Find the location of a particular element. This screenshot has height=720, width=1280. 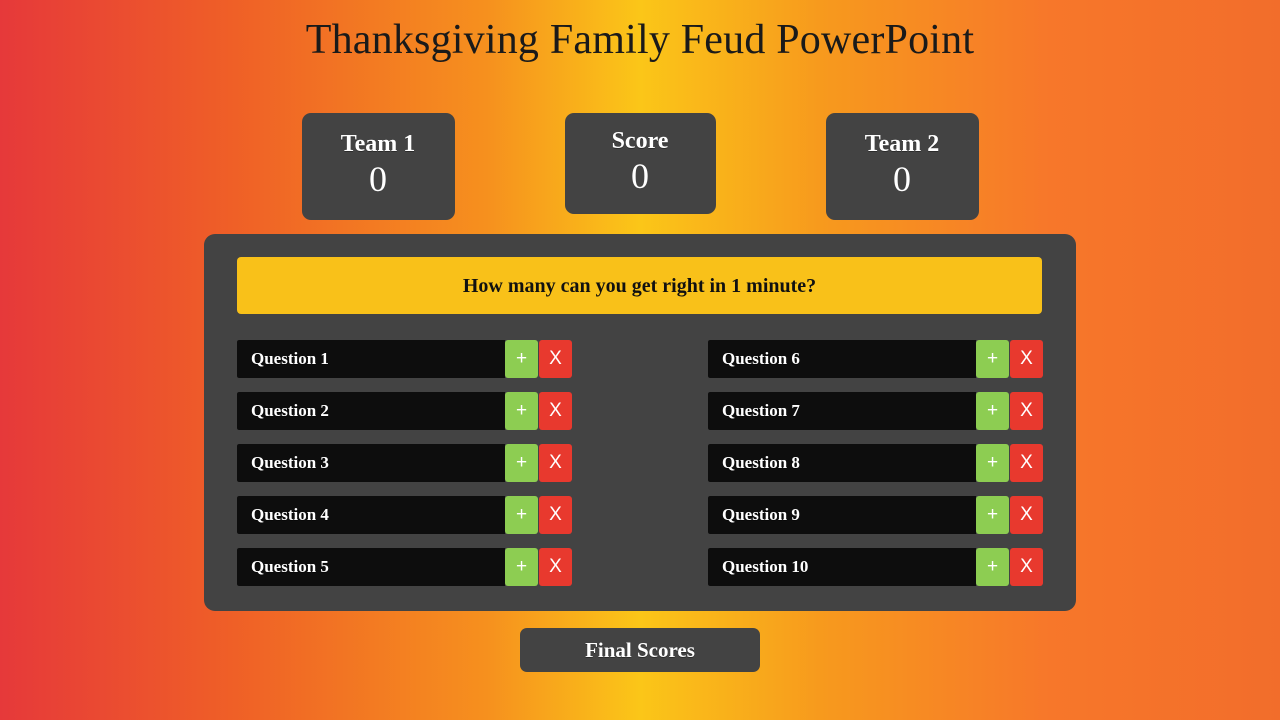

table-row: Question 2 + X is located at coordinates (404, 411).